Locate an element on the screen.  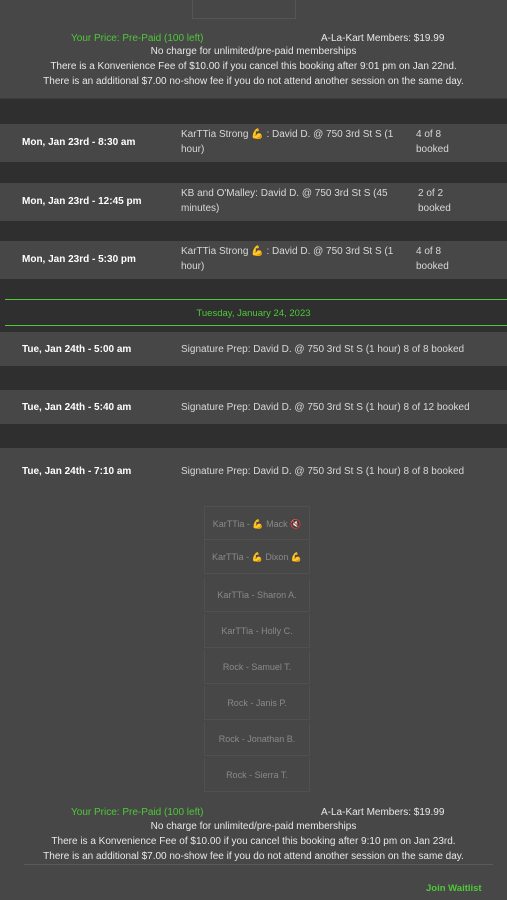
attendee-slot: KarTTia - 💪 Mack 🔇 is located at coordinates (257, 523).